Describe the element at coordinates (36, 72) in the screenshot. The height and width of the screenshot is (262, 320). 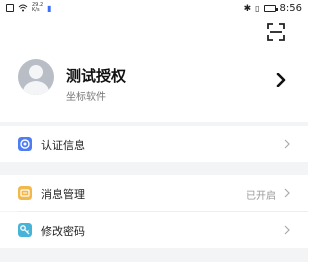
I see `avatar-head-shape` at that location.